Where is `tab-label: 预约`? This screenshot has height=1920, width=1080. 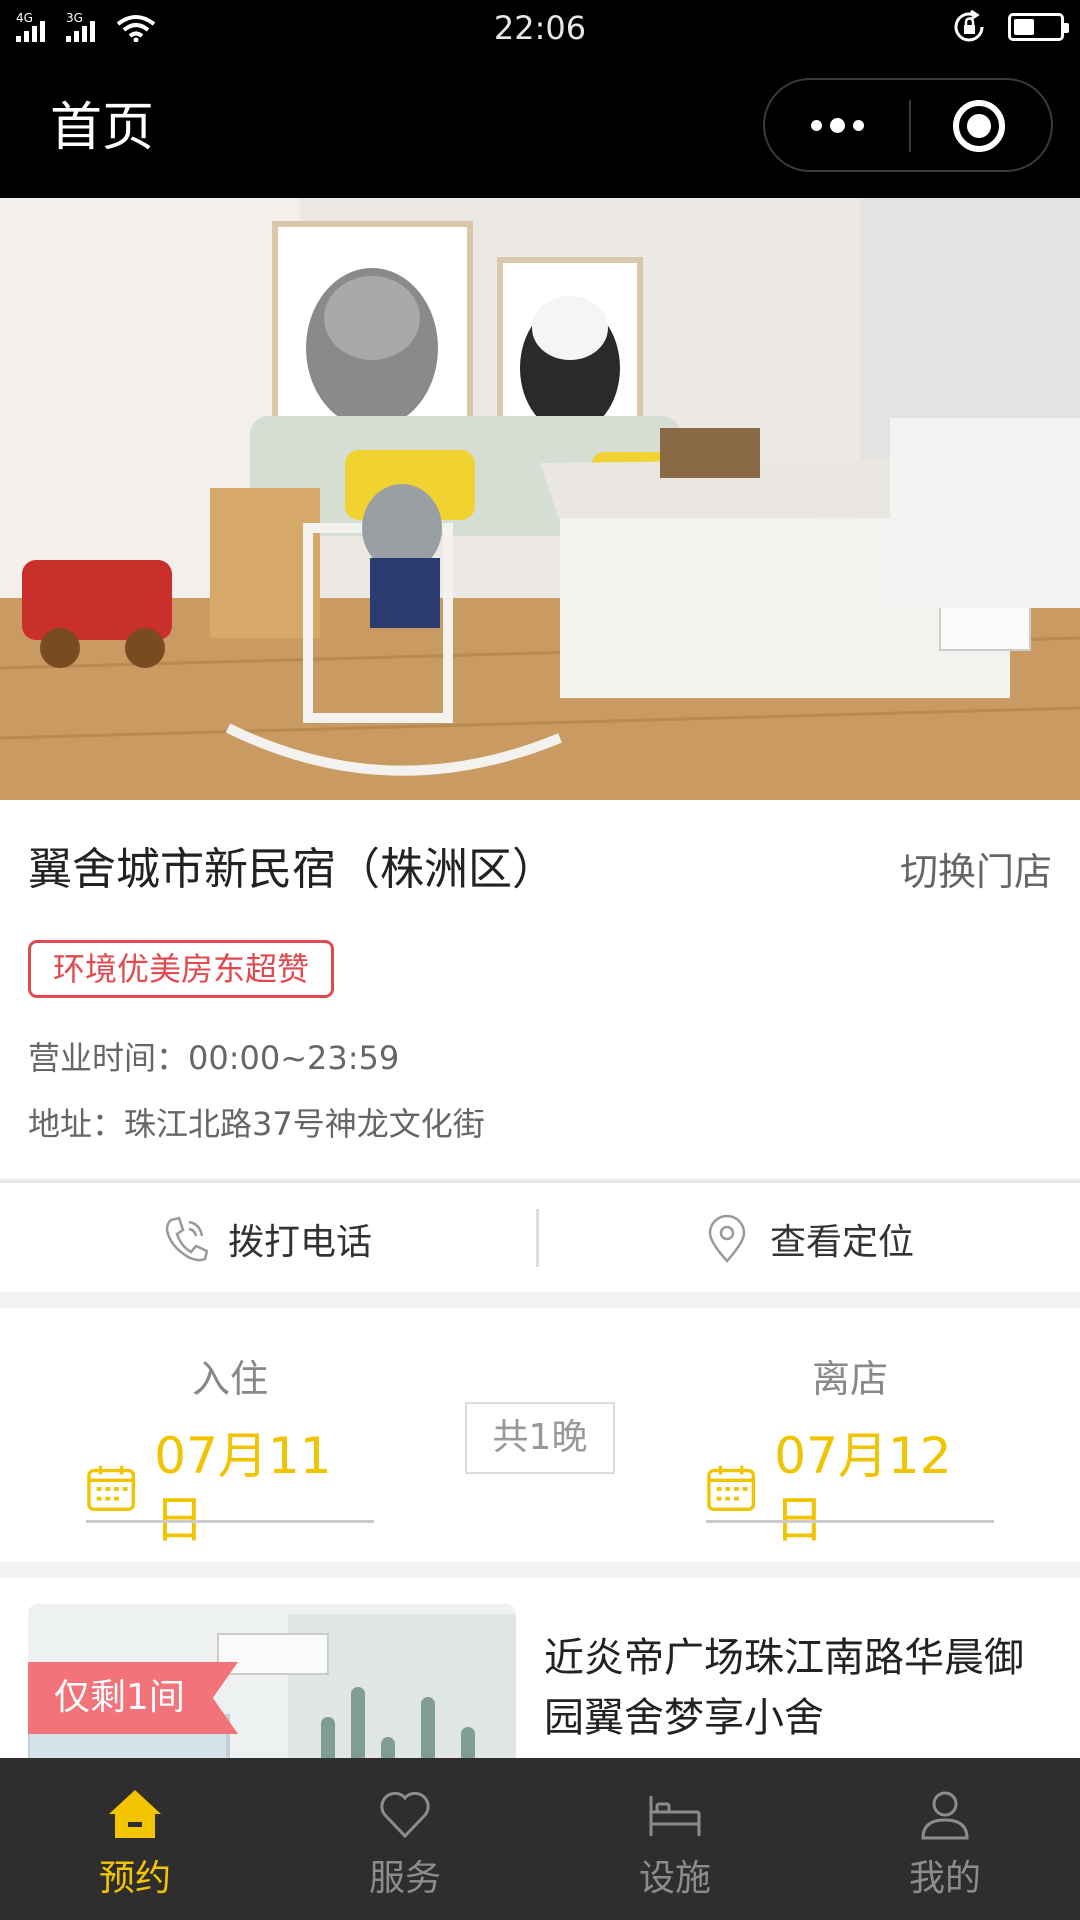 tab-label: 预约 is located at coordinates (134, 1878).